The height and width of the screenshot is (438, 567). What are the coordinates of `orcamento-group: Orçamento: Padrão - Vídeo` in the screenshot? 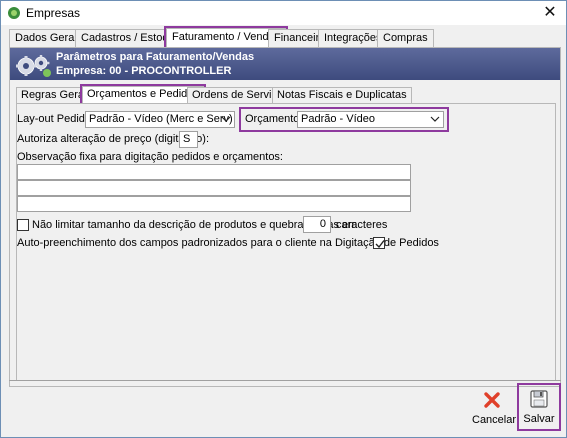 It's located at (344, 119).